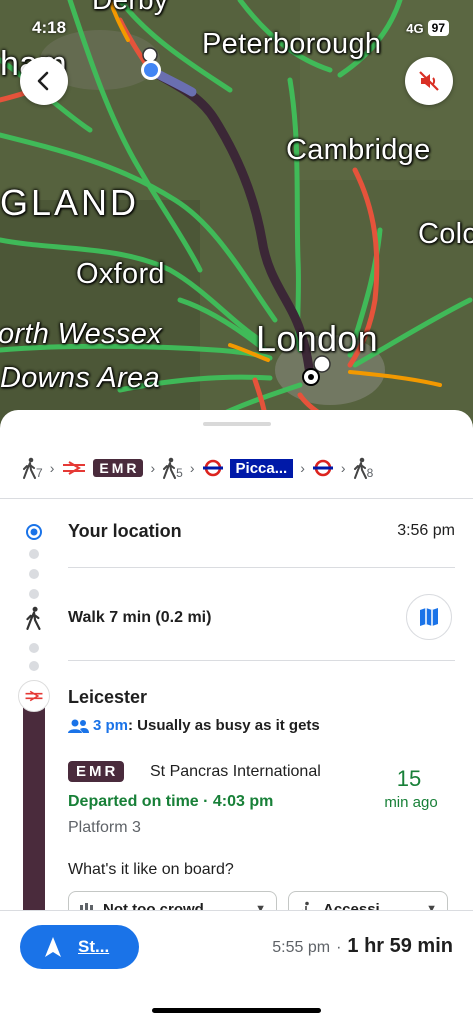  What do you see at coordinates (426, 530) in the screenshot?
I see `origin-time: 3:56 pm` at bounding box center [426, 530].